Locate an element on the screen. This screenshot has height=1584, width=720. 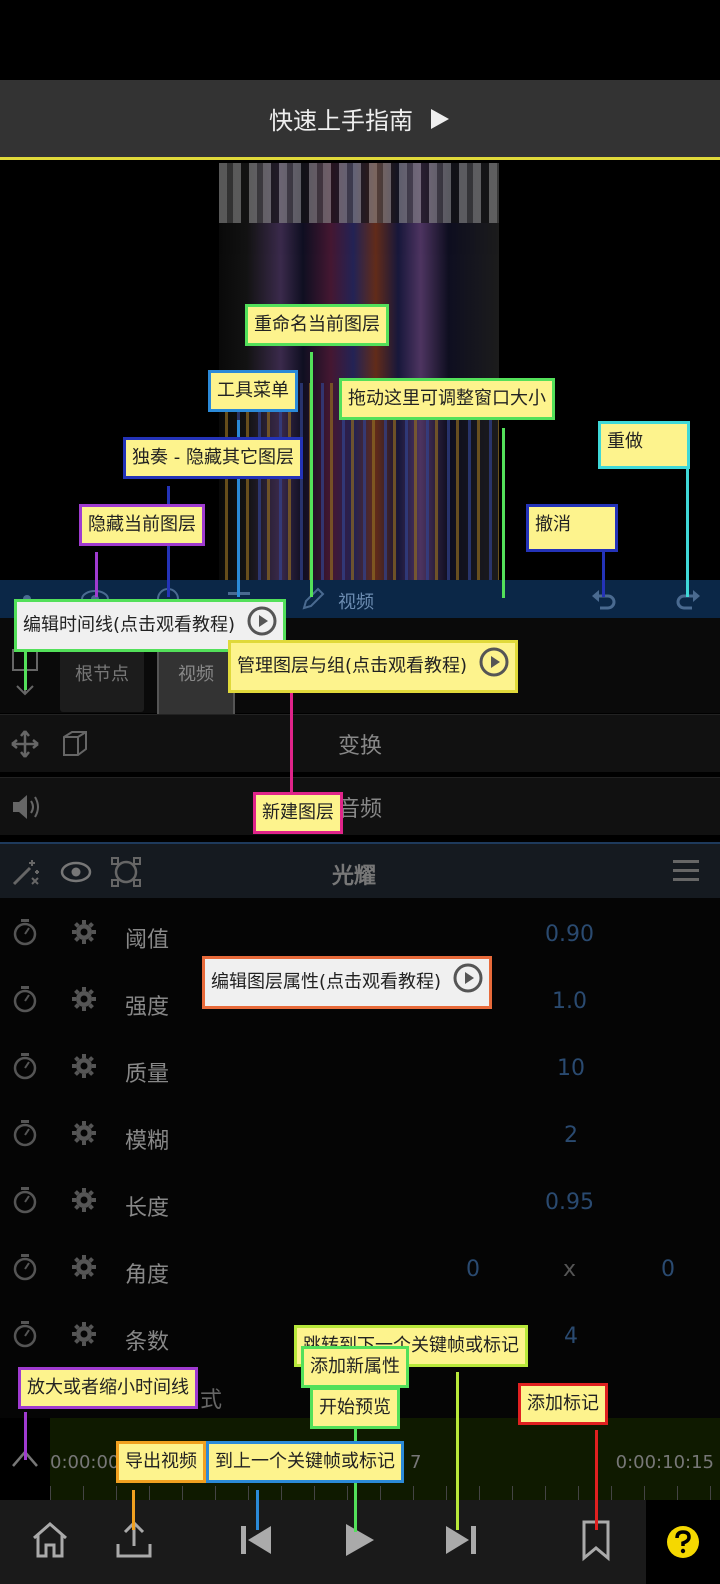
timeline-start: 0:00:00 is located at coordinates (85, 1462).